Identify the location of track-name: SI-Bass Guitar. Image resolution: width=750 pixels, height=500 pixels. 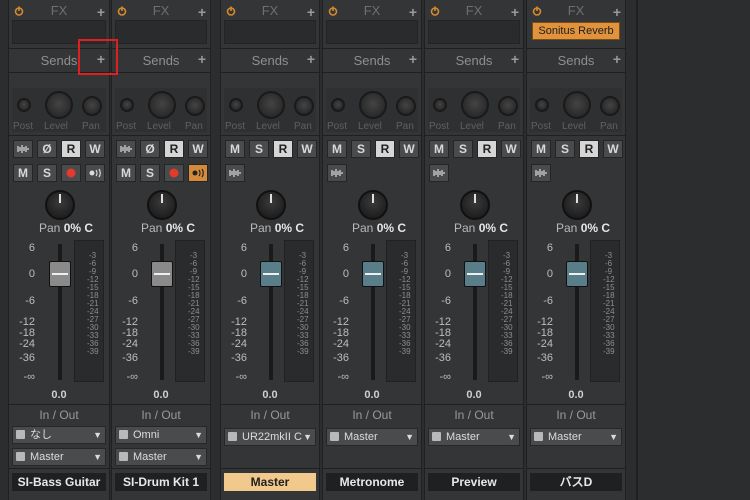
(59, 482).